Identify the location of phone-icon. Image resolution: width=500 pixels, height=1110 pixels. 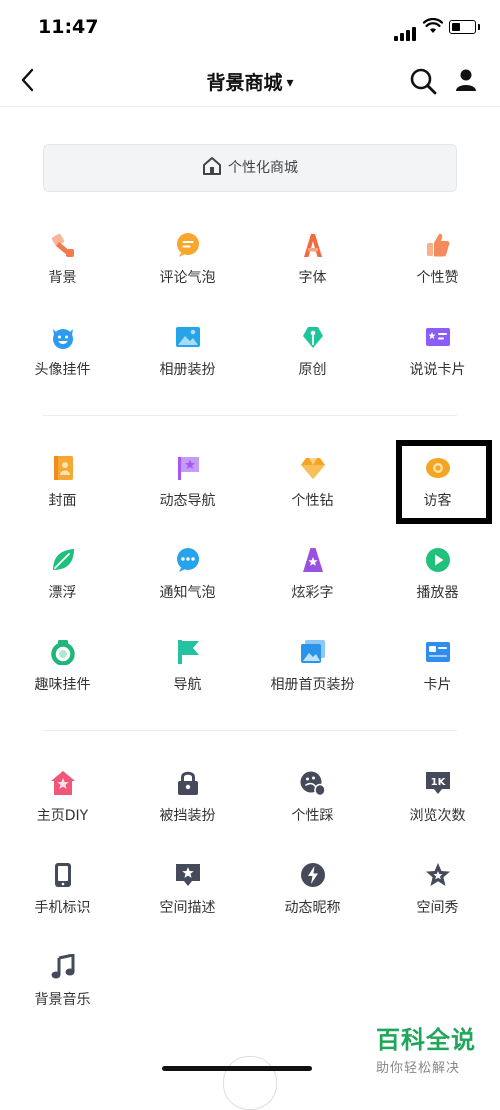
(63, 875).